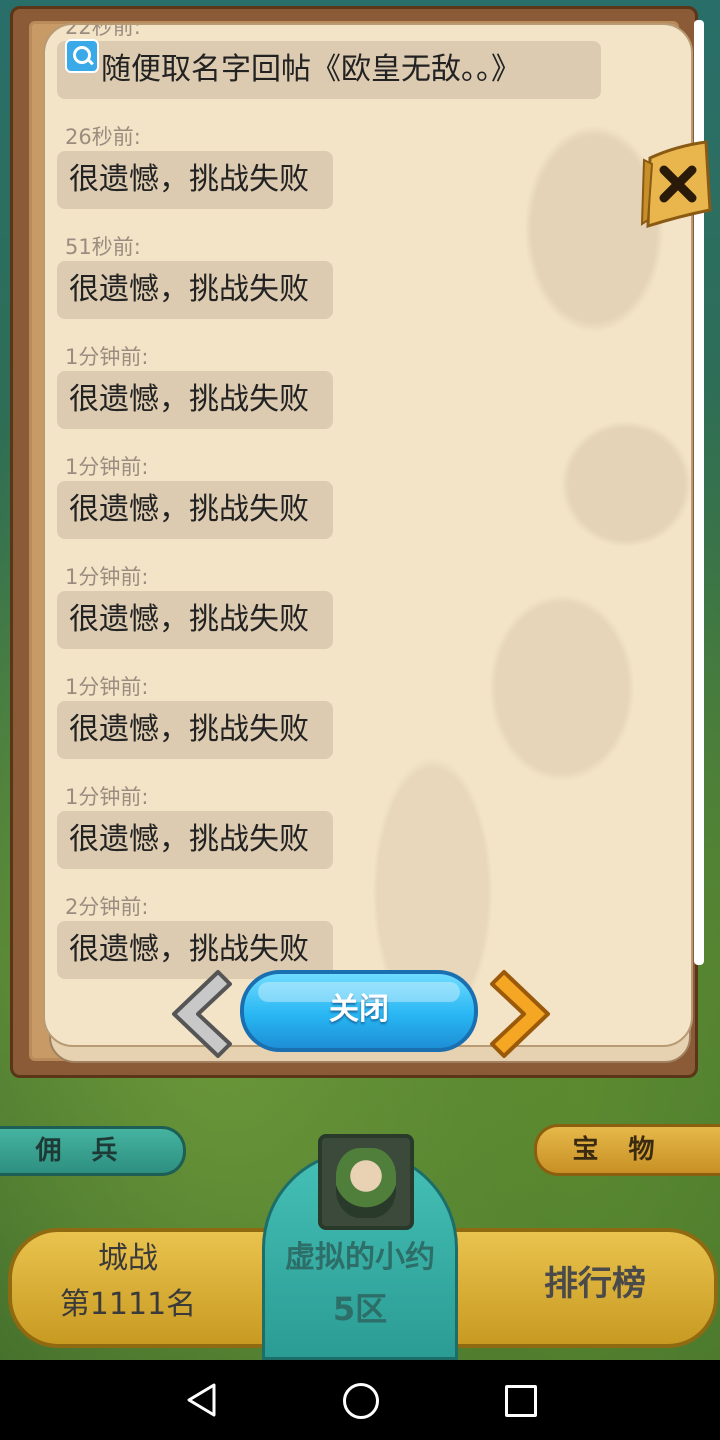 This screenshot has width=720, height=1440. What do you see at coordinates (361, 1401) in the screenshot?
I see `home-icon` at bounding box center [361, 1401].